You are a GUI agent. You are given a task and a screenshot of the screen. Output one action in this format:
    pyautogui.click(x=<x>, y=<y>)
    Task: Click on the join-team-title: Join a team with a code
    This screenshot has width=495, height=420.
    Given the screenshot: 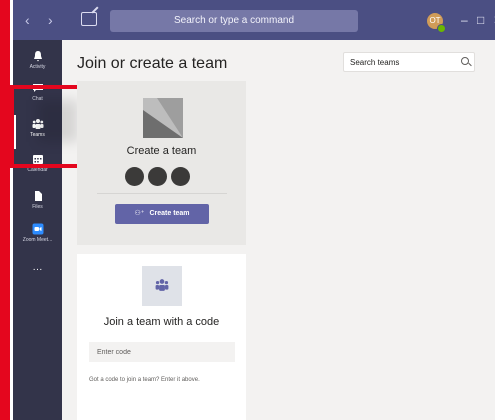 What is the action you would take?
    pyautogui.click(x=161, y=322)
    